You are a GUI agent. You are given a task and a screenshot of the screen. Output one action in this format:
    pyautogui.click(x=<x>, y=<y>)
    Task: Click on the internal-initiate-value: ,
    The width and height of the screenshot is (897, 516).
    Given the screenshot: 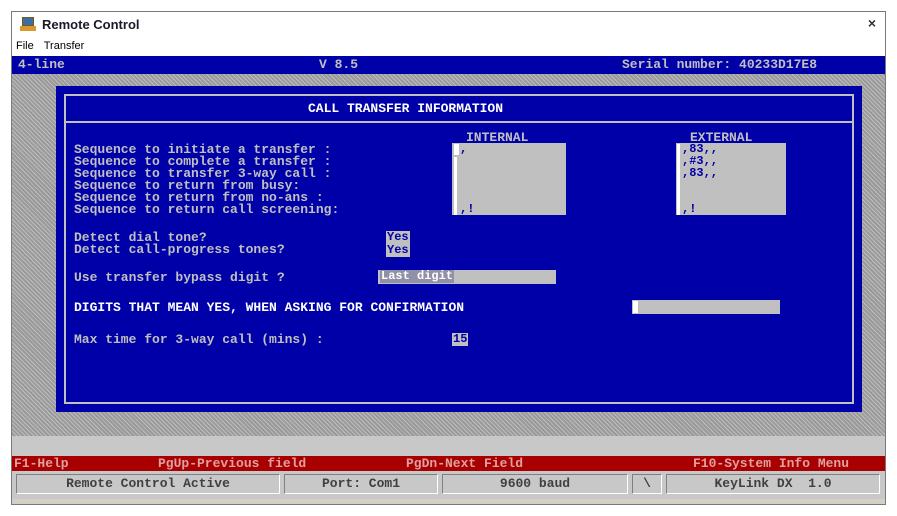 What is the action you would take?
    pyautogui.click(x=463, y=149)
    